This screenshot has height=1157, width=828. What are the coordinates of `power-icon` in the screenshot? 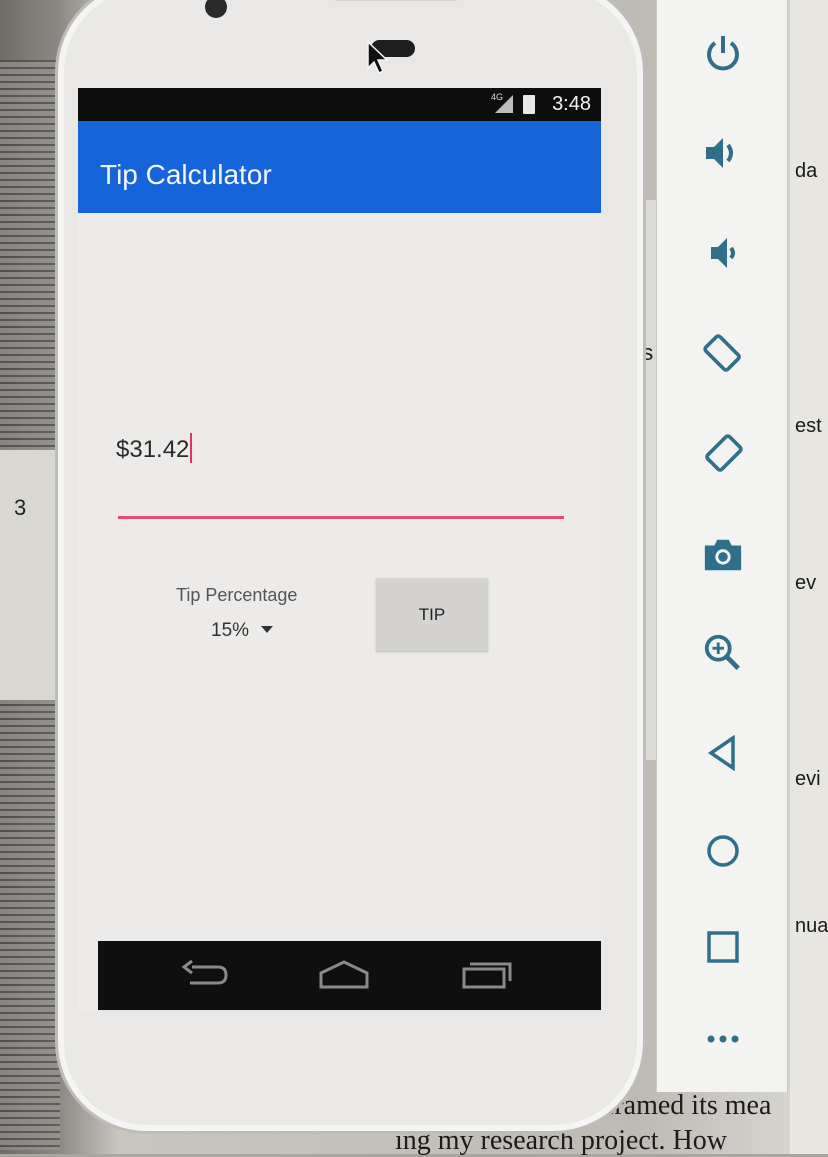 It's located at (723, 53).